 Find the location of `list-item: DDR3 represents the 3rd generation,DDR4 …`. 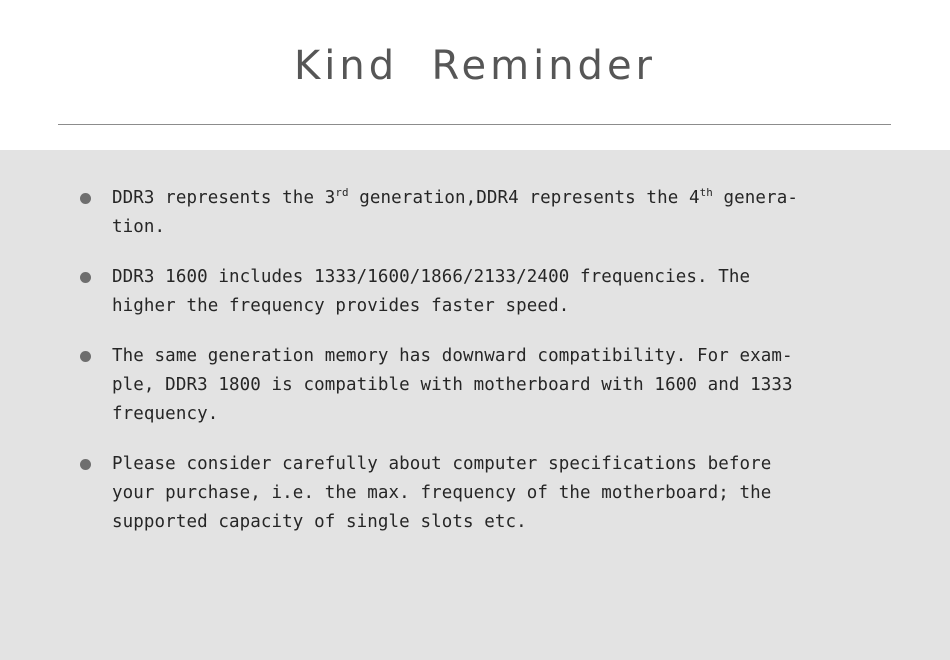

list-item: DDR3 represents the 3rd generation,DDR4 … is located at coordinates (493, 213).